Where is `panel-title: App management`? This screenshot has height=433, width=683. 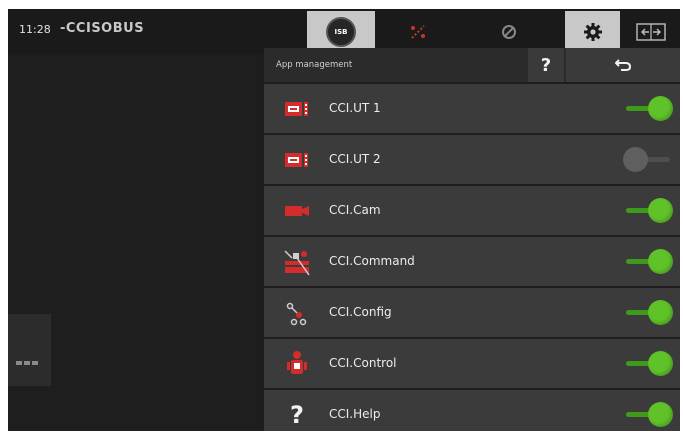 panel-title: App management is located at coordinates (314, 65).